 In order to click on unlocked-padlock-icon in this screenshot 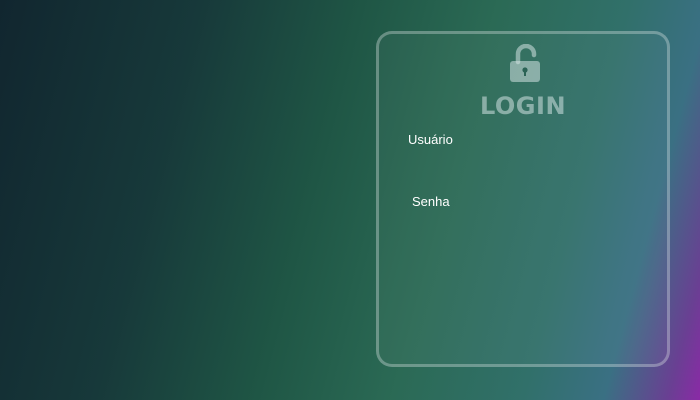, I will do `click(526, 63)`.